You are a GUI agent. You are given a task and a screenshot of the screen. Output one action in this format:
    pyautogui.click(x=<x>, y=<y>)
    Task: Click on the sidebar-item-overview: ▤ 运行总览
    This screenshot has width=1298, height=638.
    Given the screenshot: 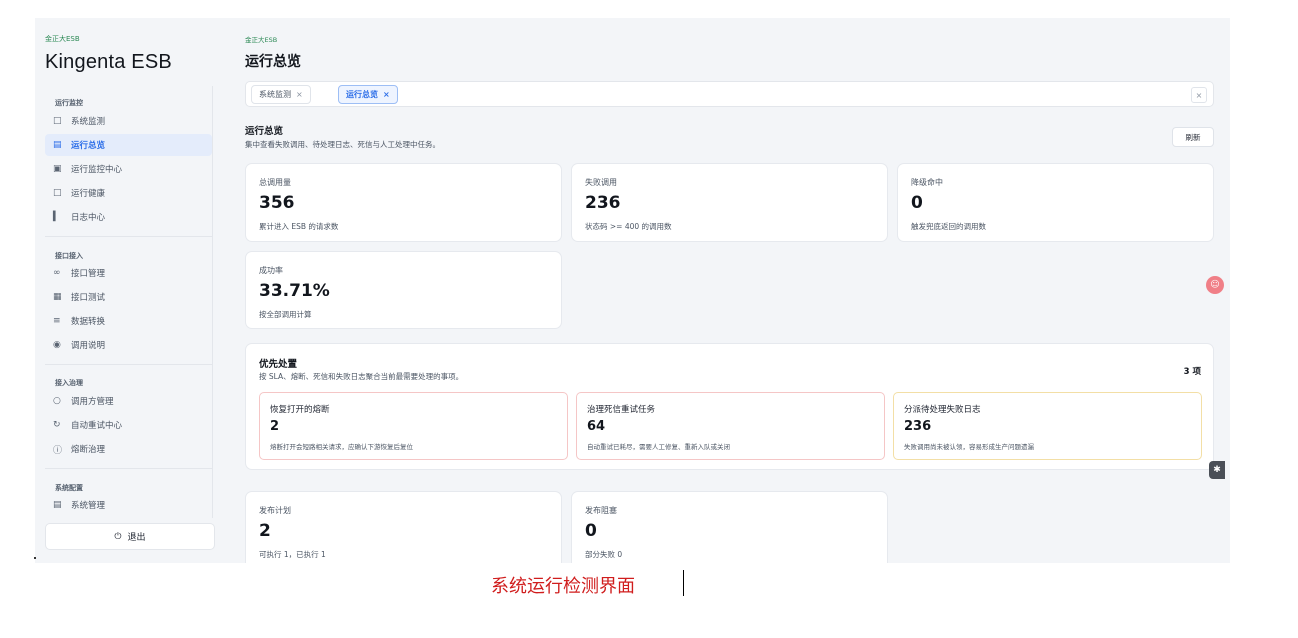 What is the action you would take?
    pyautogui.click(x=128, y=145)
    